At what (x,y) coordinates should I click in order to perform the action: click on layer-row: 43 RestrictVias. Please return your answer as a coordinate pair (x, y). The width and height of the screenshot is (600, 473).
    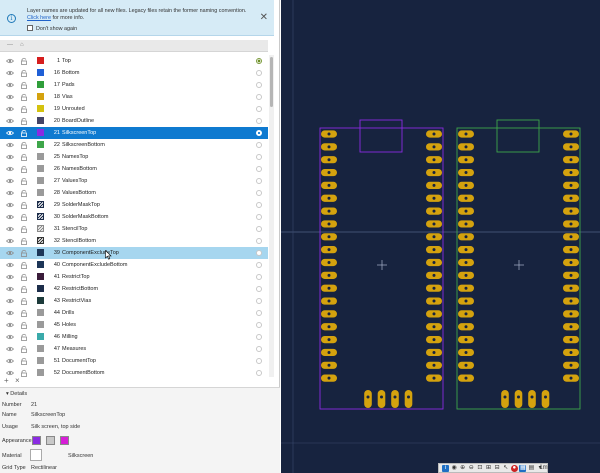
    Looking at the image, I should click on (134, 301).